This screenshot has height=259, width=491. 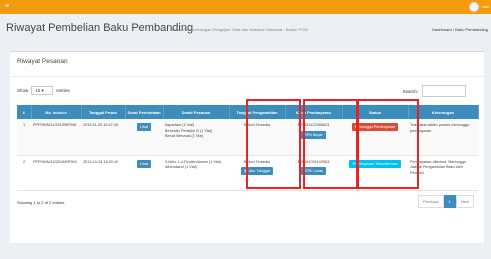 I want to click on cell-kode: 820191024102563 SPB Lunas, so click(x=313, y=173).